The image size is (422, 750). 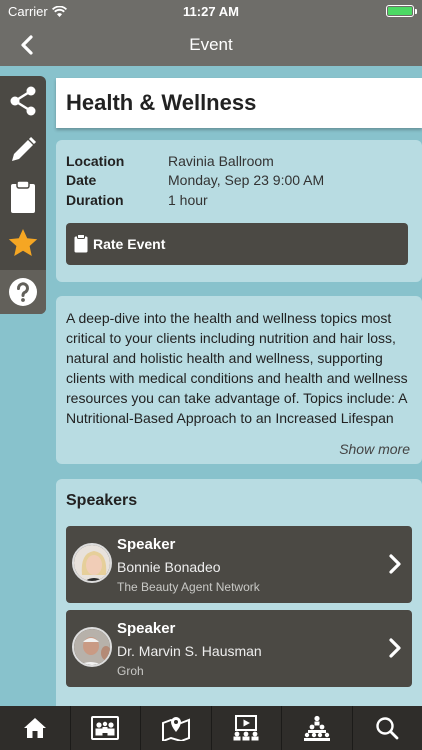 What do you see at coordinates (246, 180) in the screenshot?
I see `date-value: Monday, Sep 23 9:00 AM` at bounding box center [246, 180].